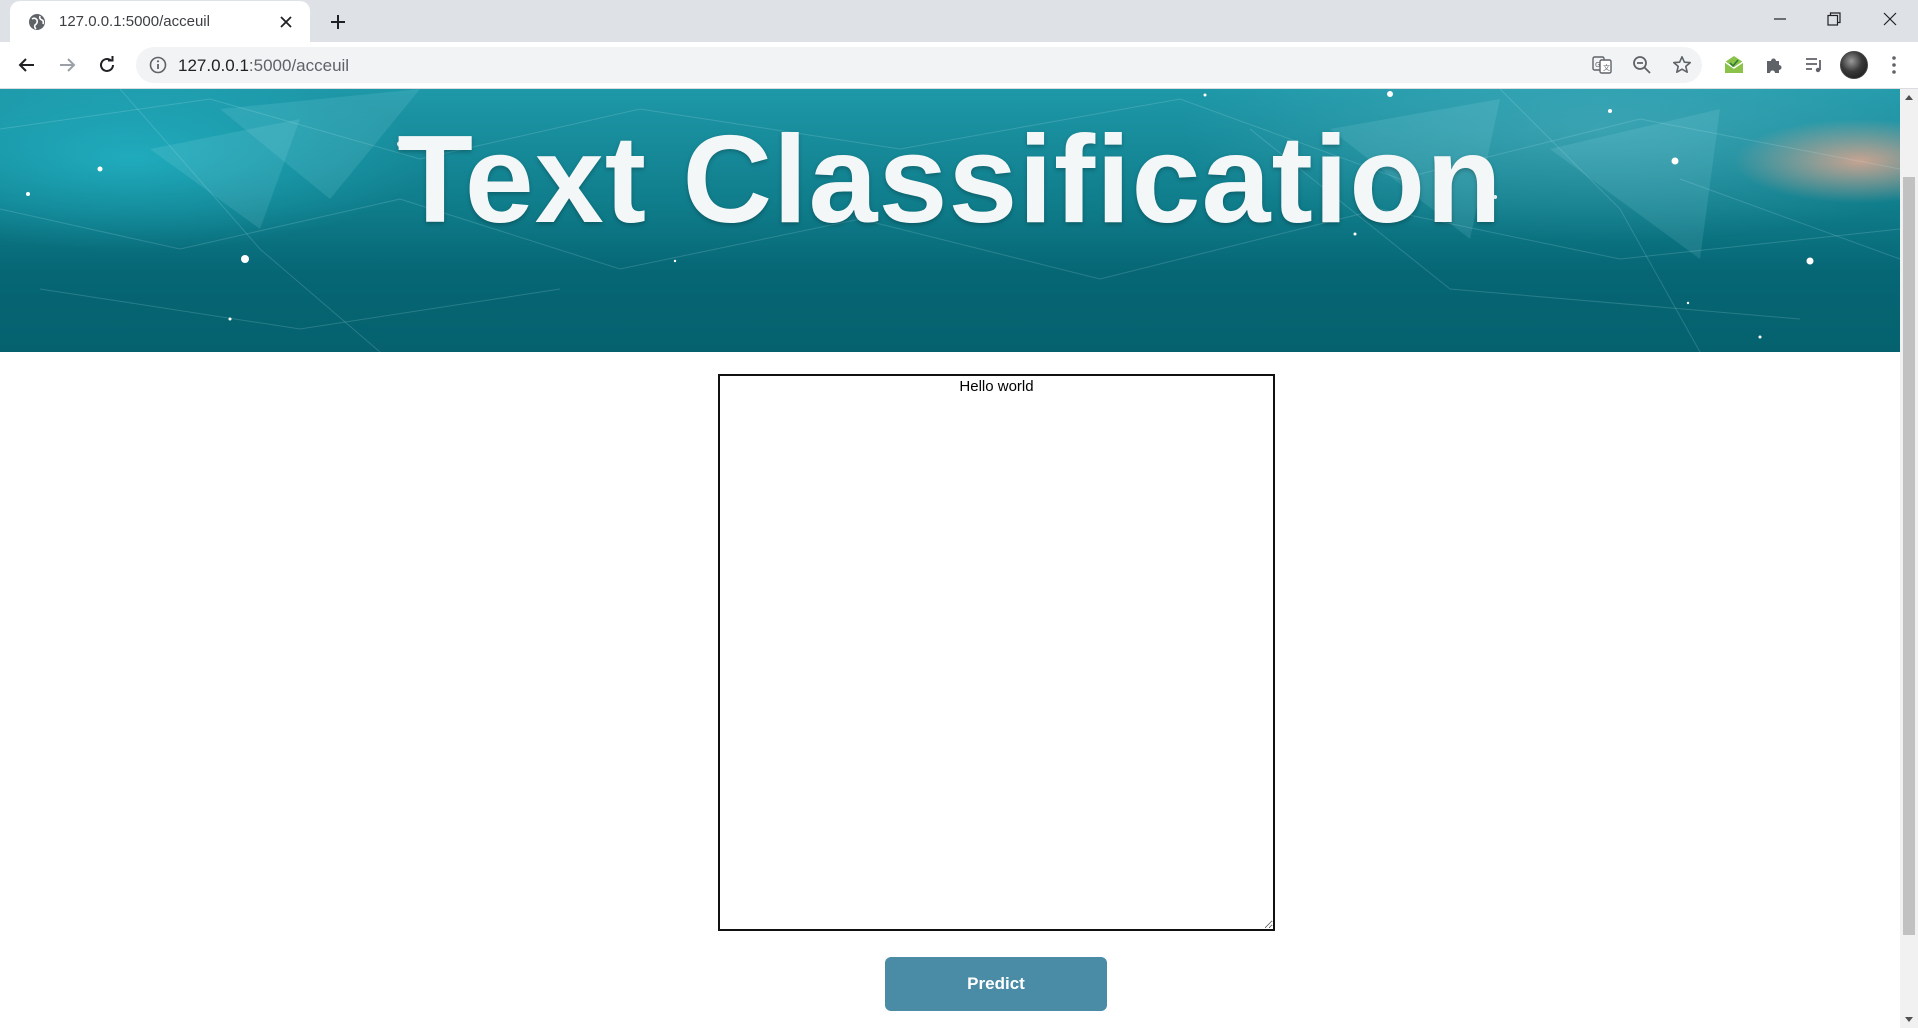 The image size is (1918, 1028). What do you see at coordinates (996, 984) in the screenshot?
I see `predict-button: Predict` at bounding box center [996, 984].